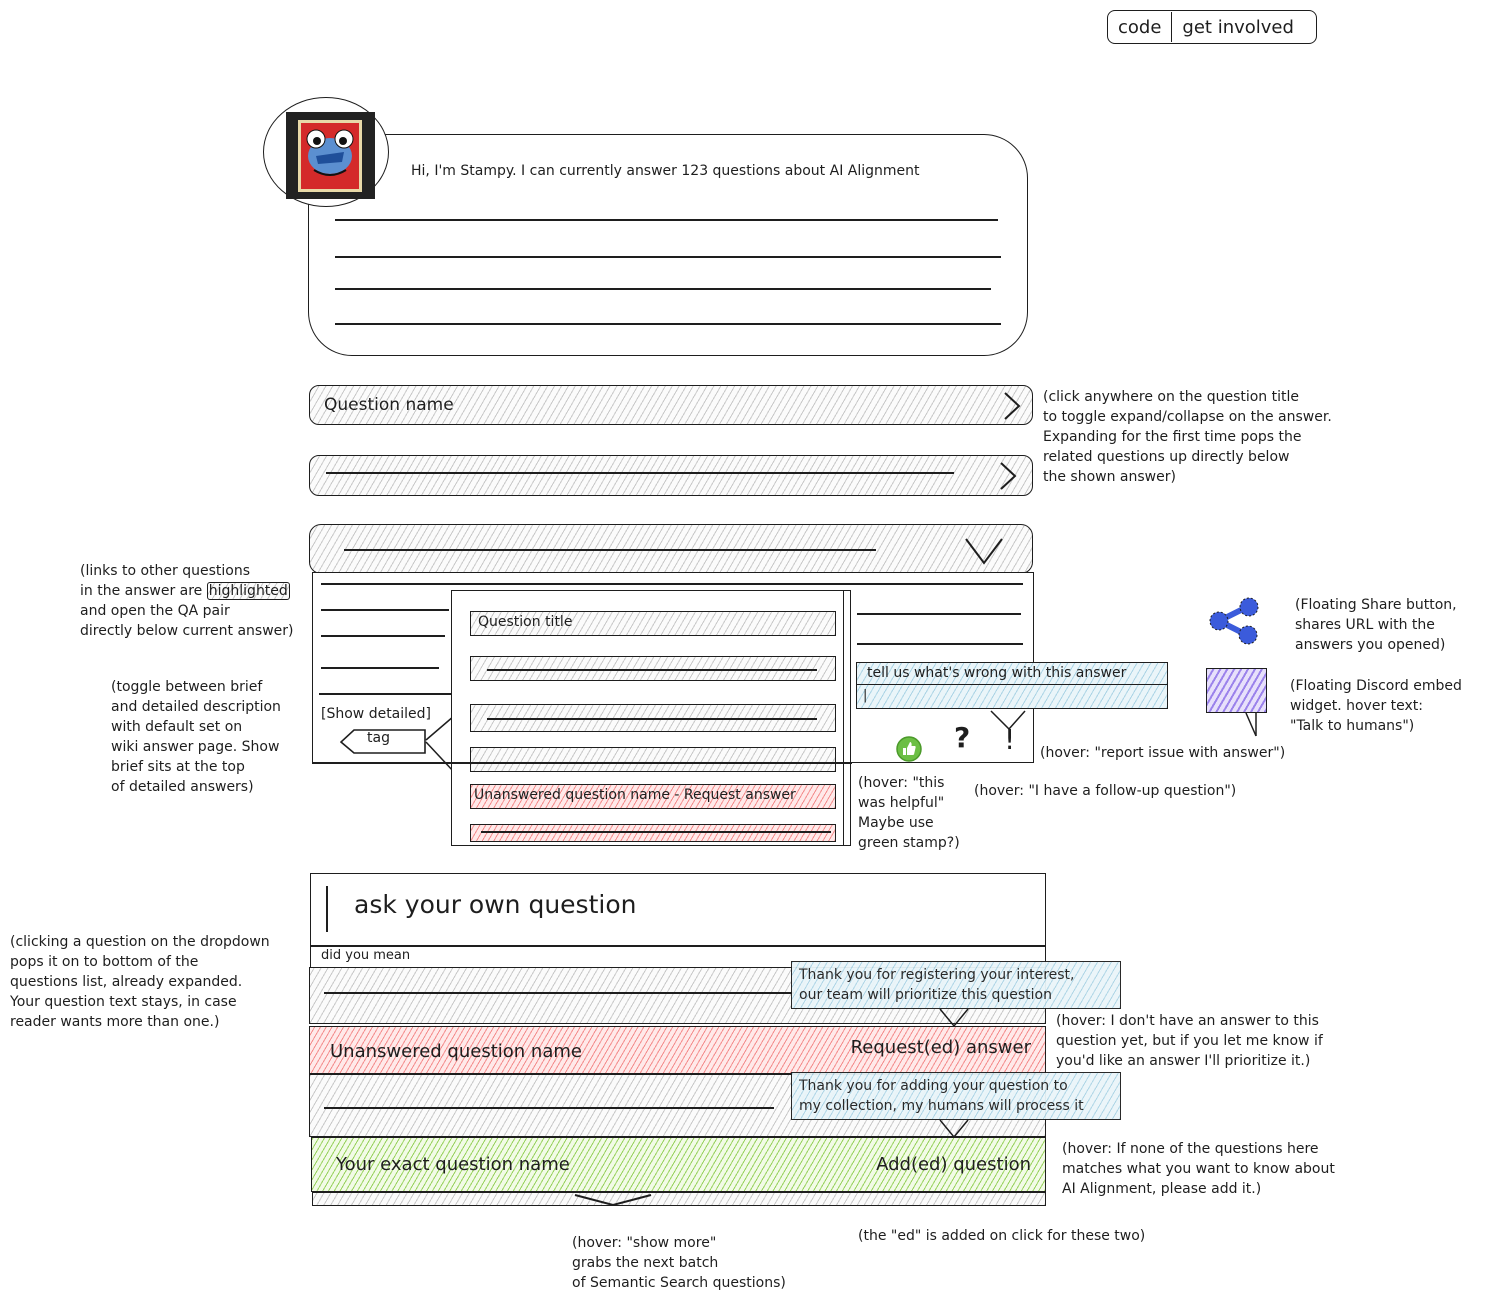  Describe the element at coordinates (678, 909) in the screenshot. I see `ask-question-input: ask your own question` at that location.